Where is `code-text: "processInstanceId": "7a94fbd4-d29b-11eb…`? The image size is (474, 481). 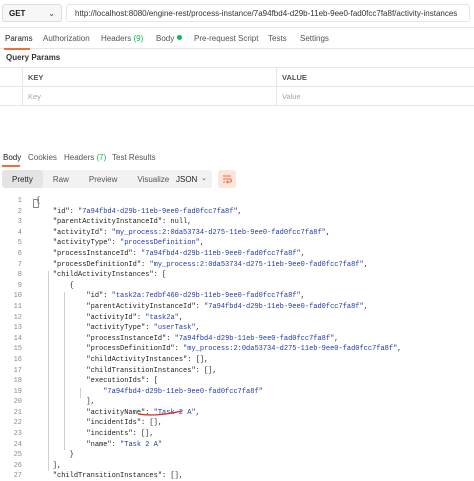 code-text: "processInstanceId": "7a94fbd4-d29b-11eb… is located at coordinates (178, 253).